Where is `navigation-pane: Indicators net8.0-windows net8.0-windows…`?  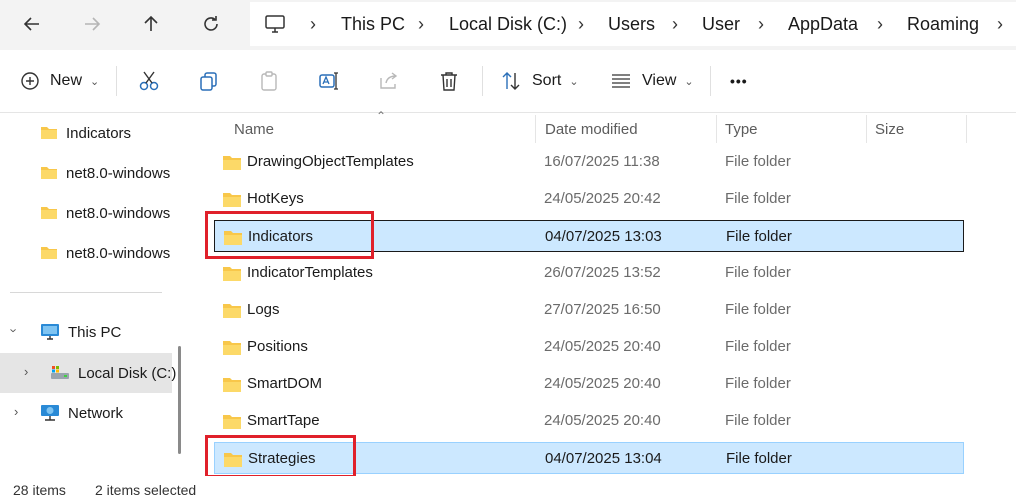
navigation-pane: Indicators net8.0-windows net8.0-windows… is located at coordinates (92, 294).